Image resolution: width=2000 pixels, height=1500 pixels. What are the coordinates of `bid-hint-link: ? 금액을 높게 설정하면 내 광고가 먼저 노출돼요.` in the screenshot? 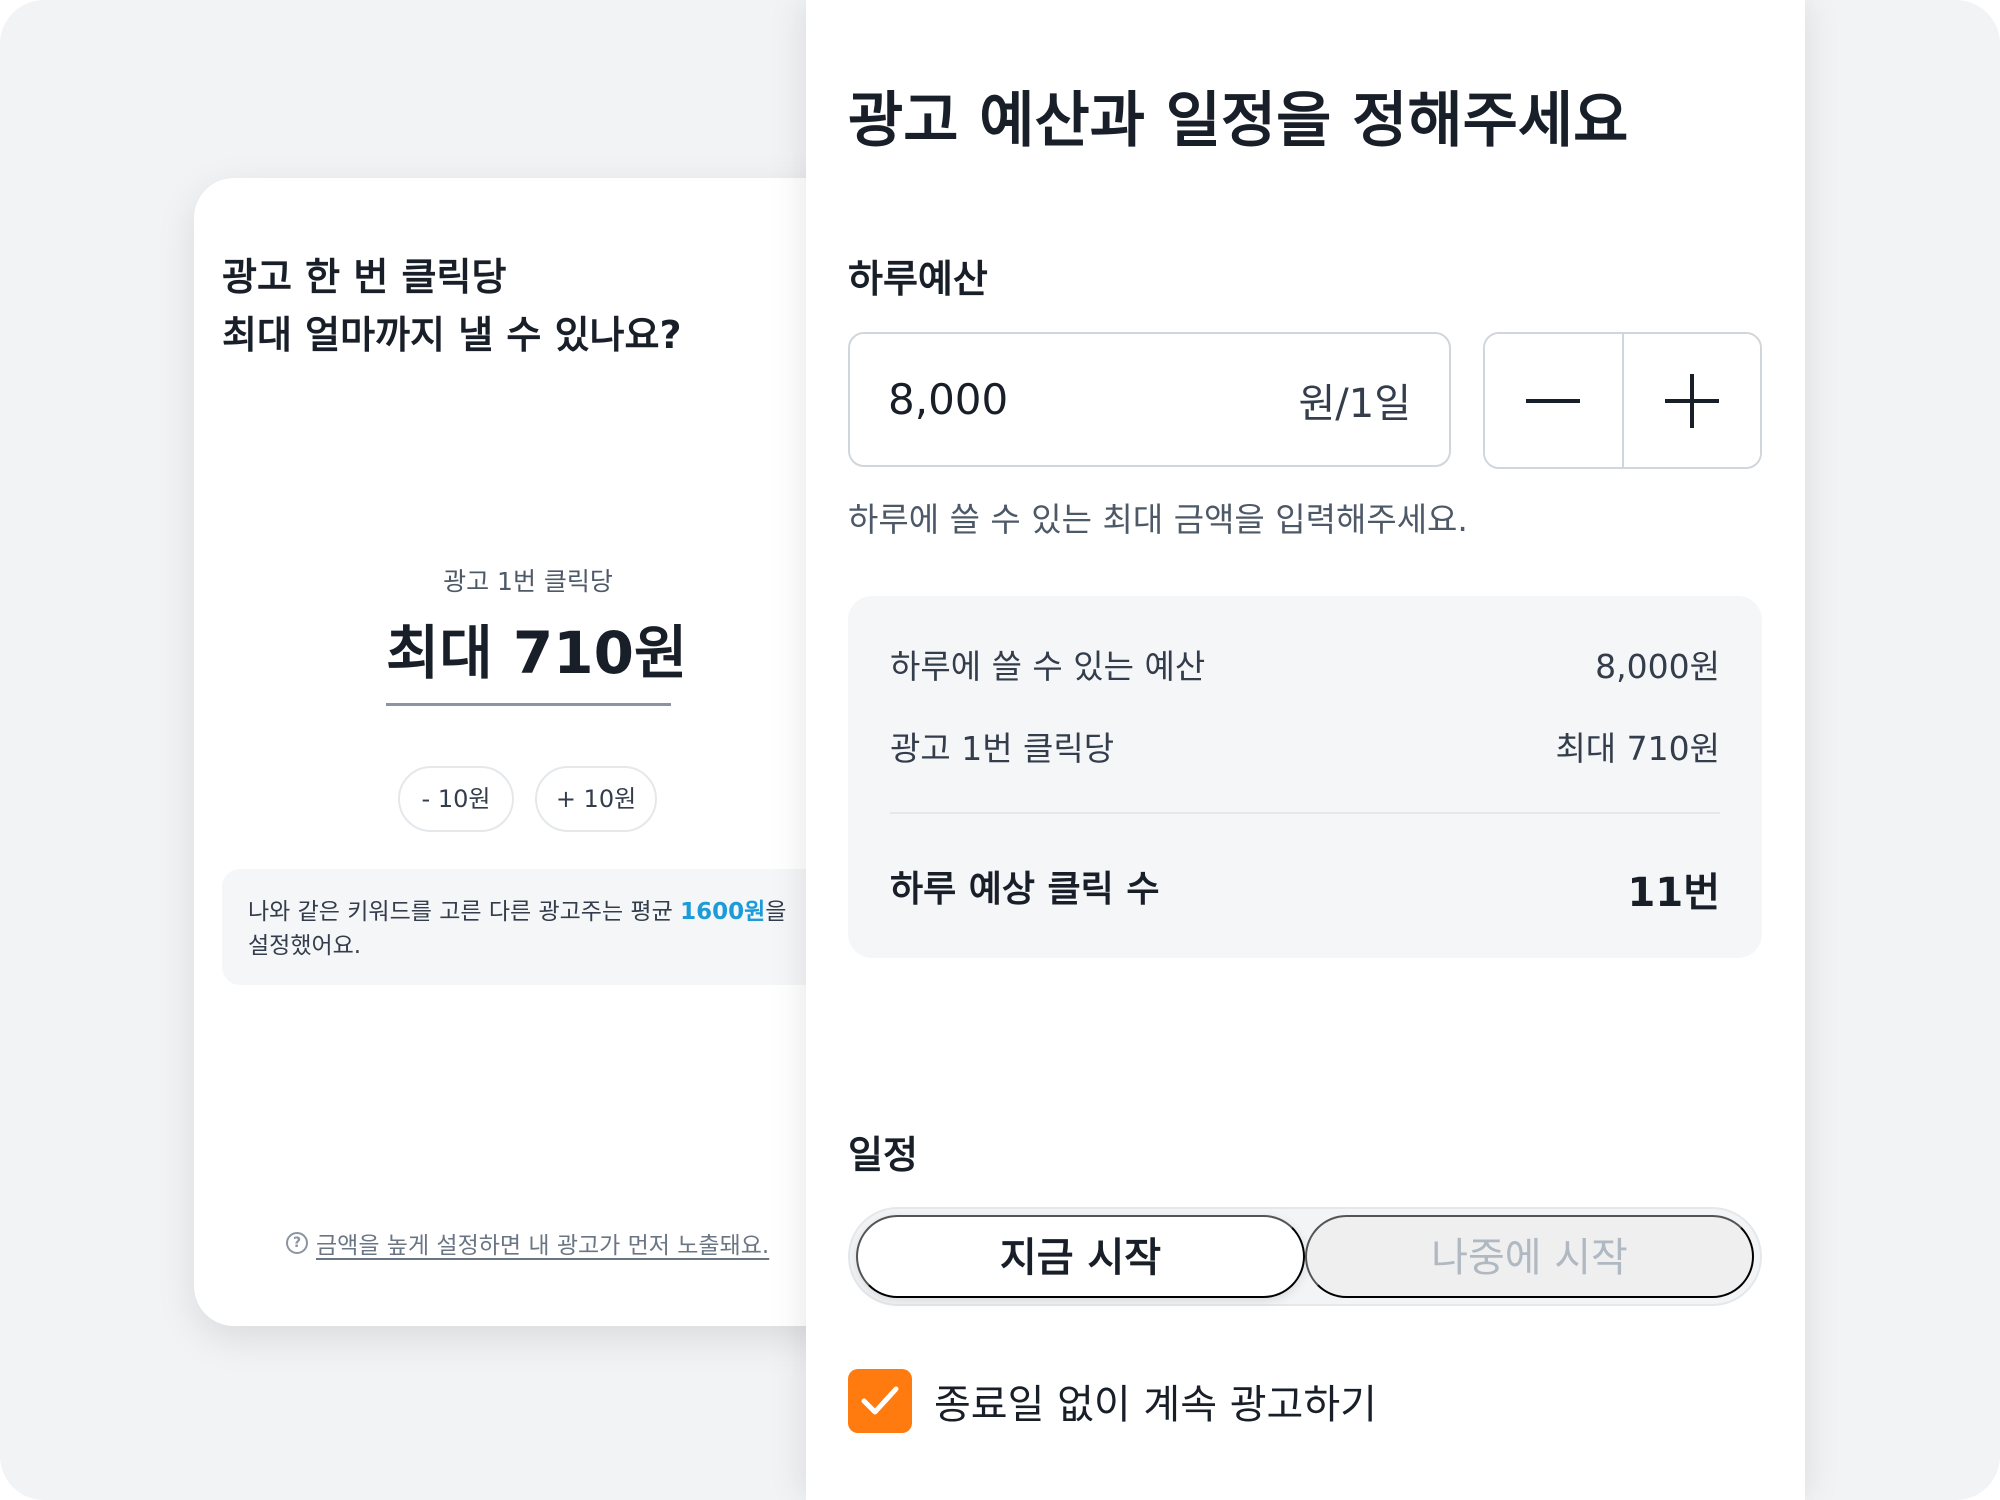 It's located at (527, 1243).